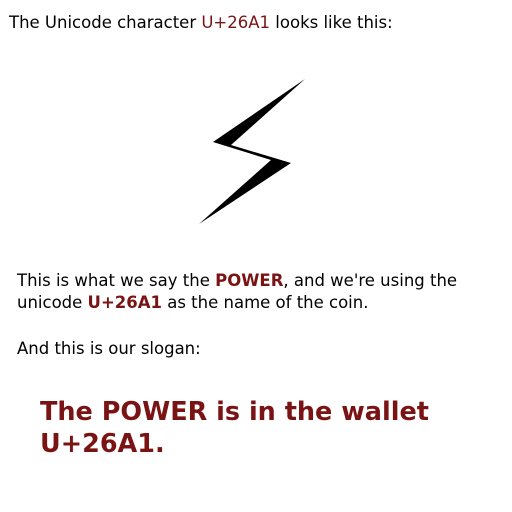  I want to click on slogan-line-1: The POWER is in the wallet, so click(234, 412).